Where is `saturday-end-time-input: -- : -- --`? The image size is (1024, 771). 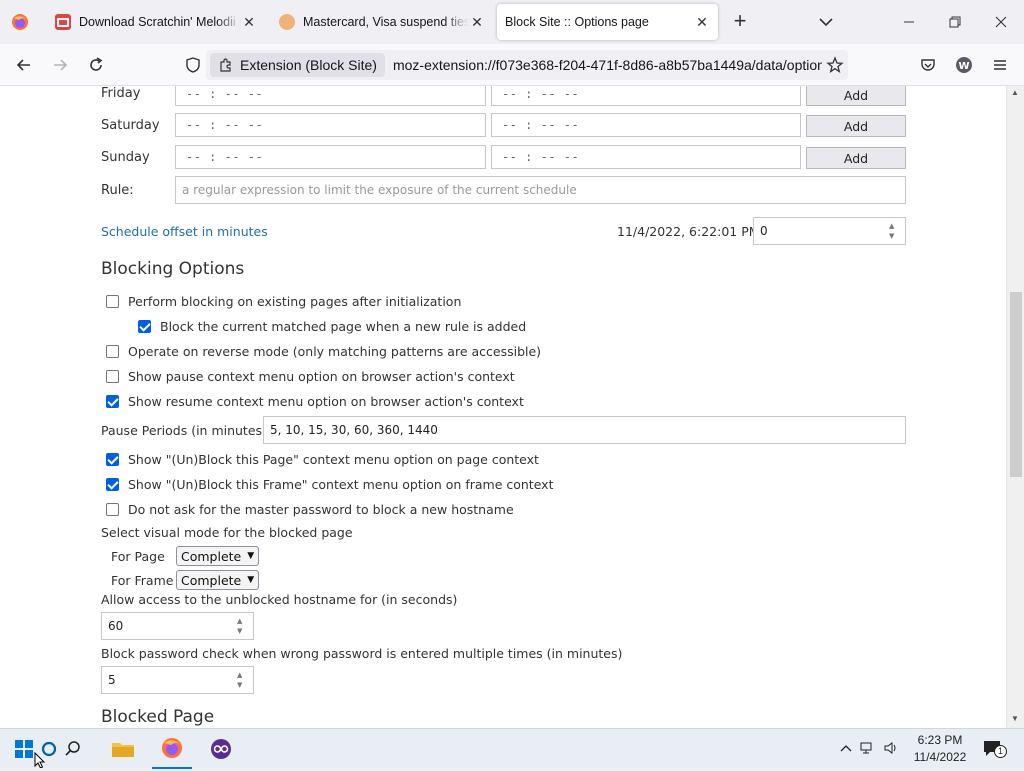
saturday-end-time-input: -- : -- -- is located at coordinates (646, 125).